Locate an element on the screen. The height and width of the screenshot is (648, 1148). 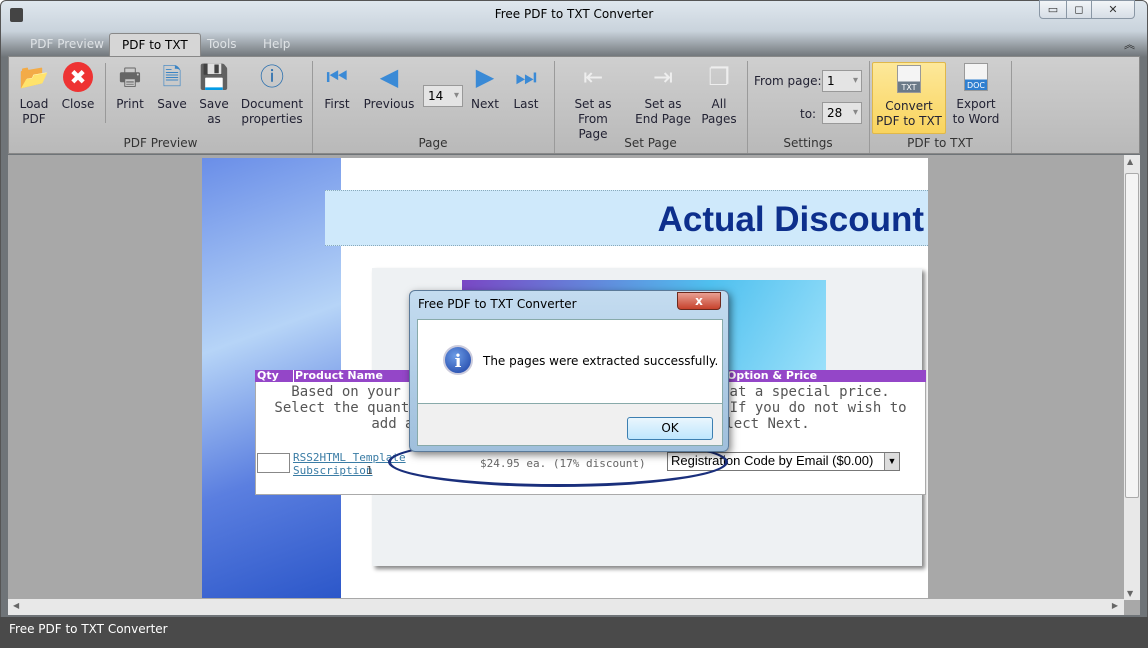
txt-file-icon: TXT is located at coordinates (909, 79).